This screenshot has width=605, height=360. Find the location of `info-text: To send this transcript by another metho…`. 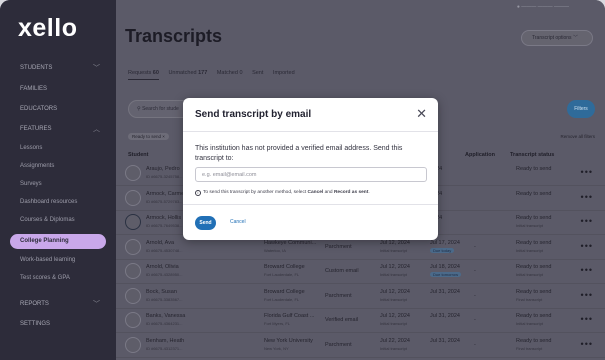

info-text: To send this transcript by another metho… is located at coordinates (255, 192).